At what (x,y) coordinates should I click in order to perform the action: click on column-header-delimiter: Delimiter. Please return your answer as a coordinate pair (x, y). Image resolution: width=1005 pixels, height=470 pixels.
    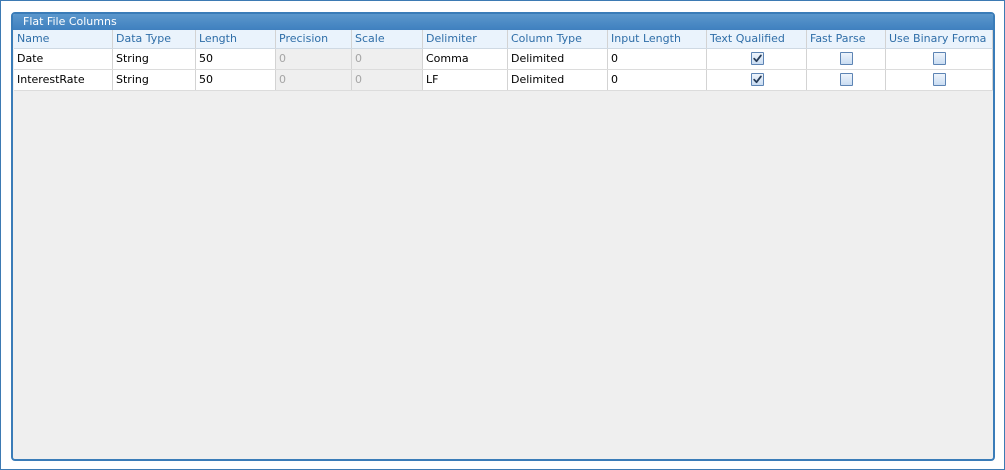
    Looking at the image, I should click on (465, 39).